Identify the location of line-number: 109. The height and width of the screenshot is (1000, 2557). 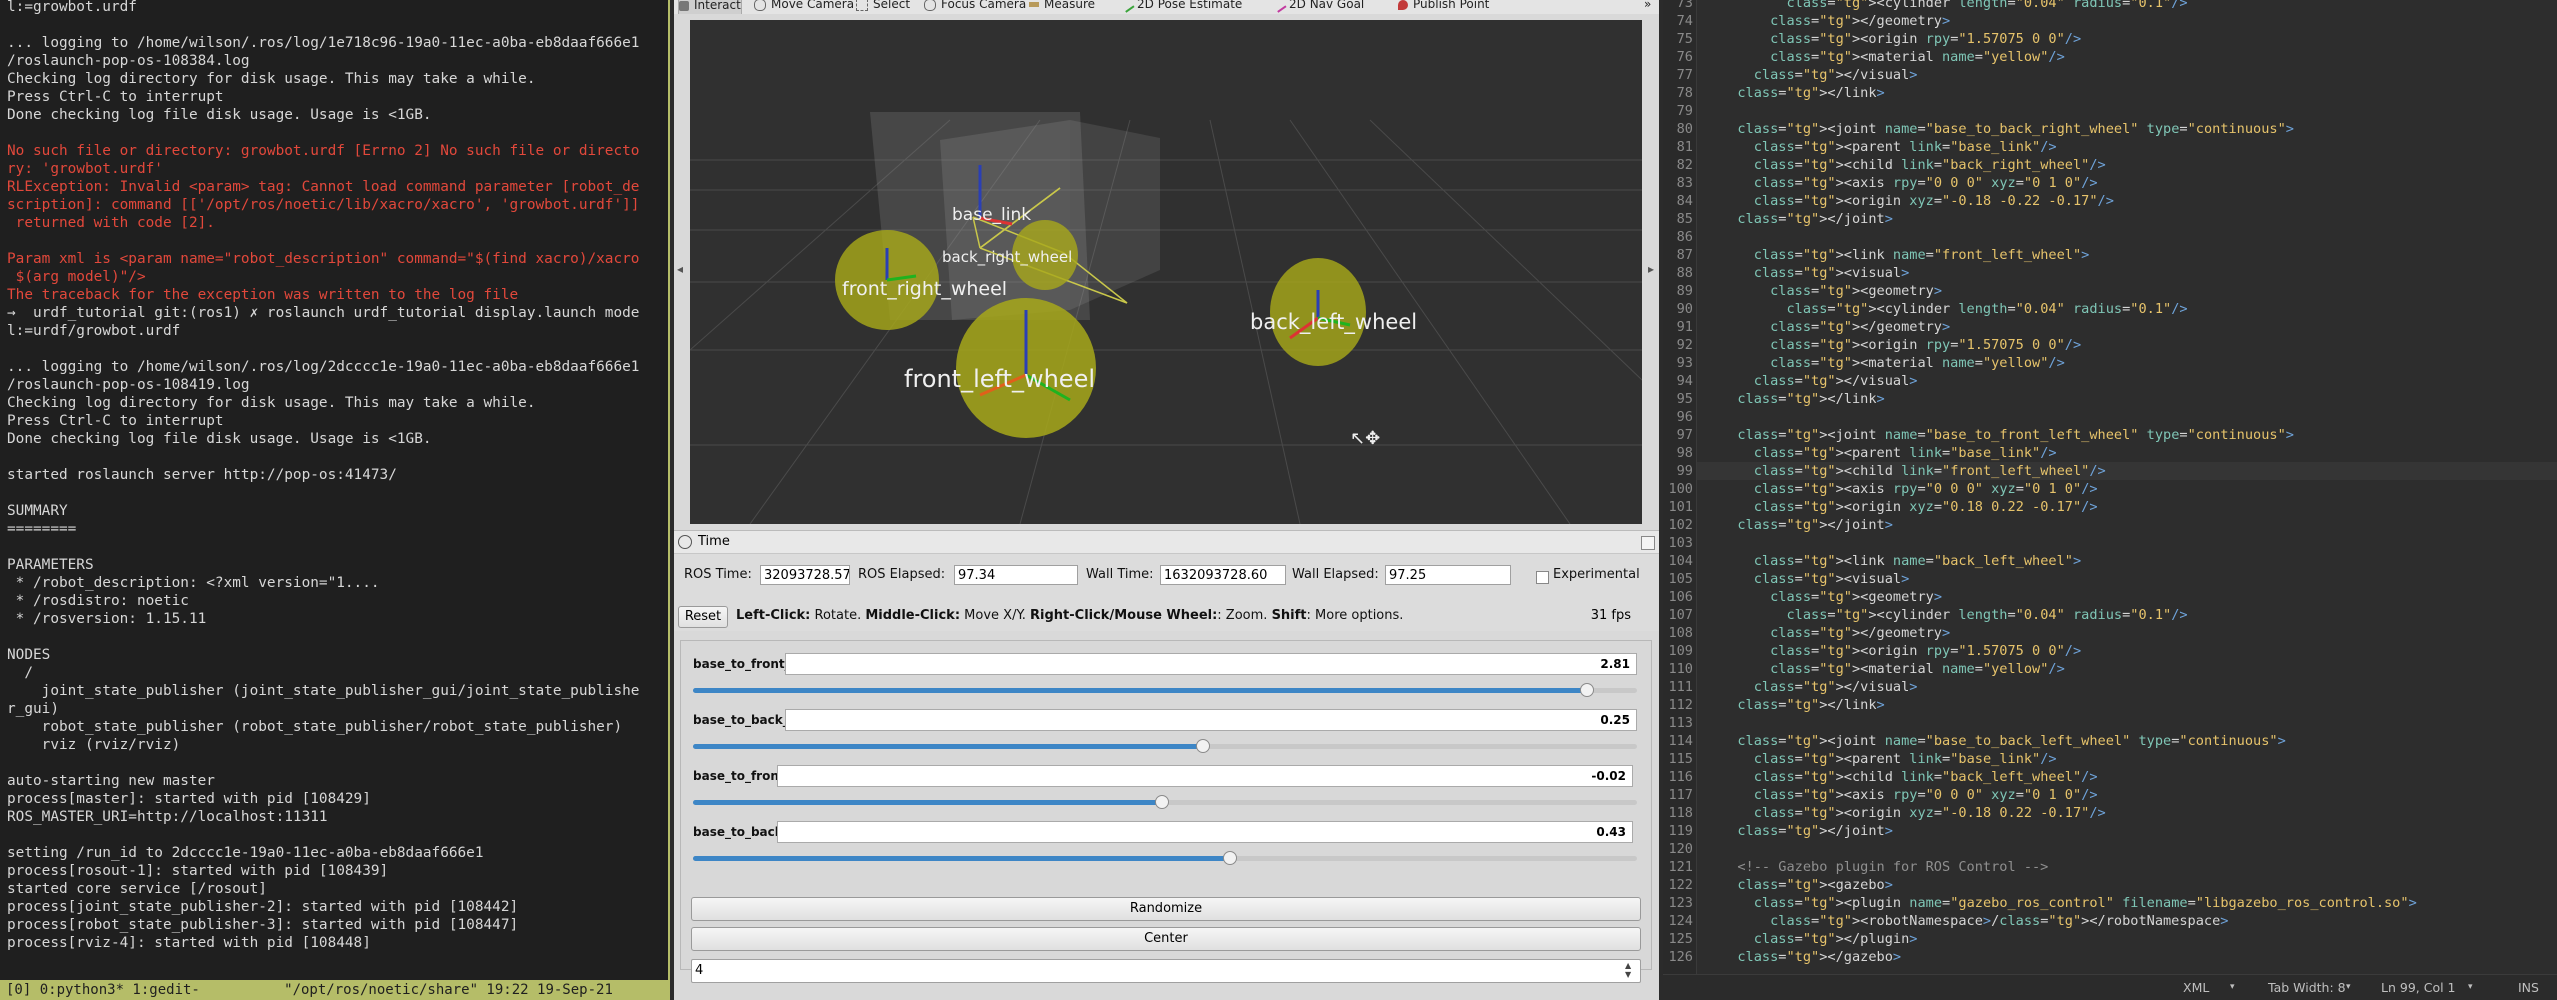
(1680, 651).